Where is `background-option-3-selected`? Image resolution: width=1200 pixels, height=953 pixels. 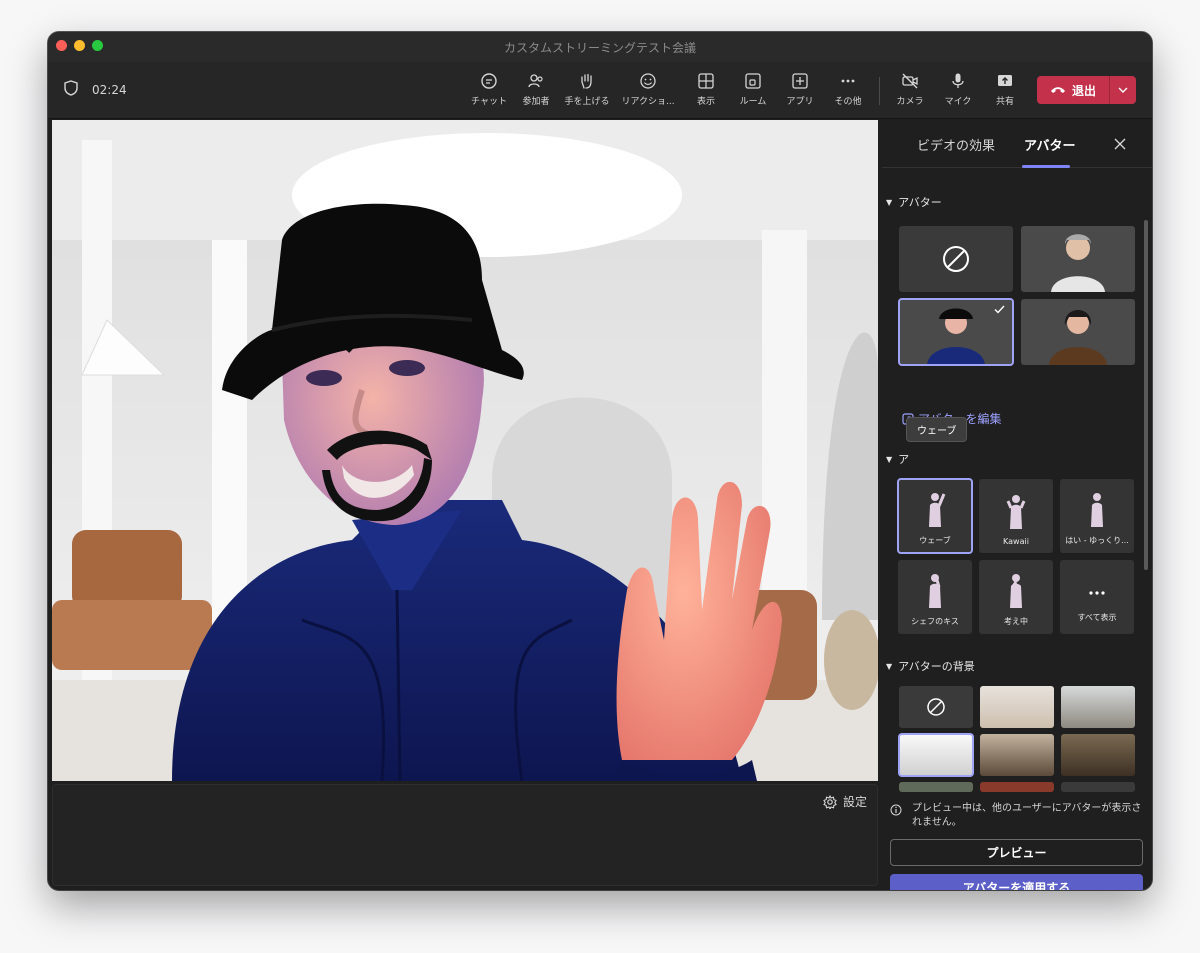
background-option-3-selected is located at coordinates (936, 755).